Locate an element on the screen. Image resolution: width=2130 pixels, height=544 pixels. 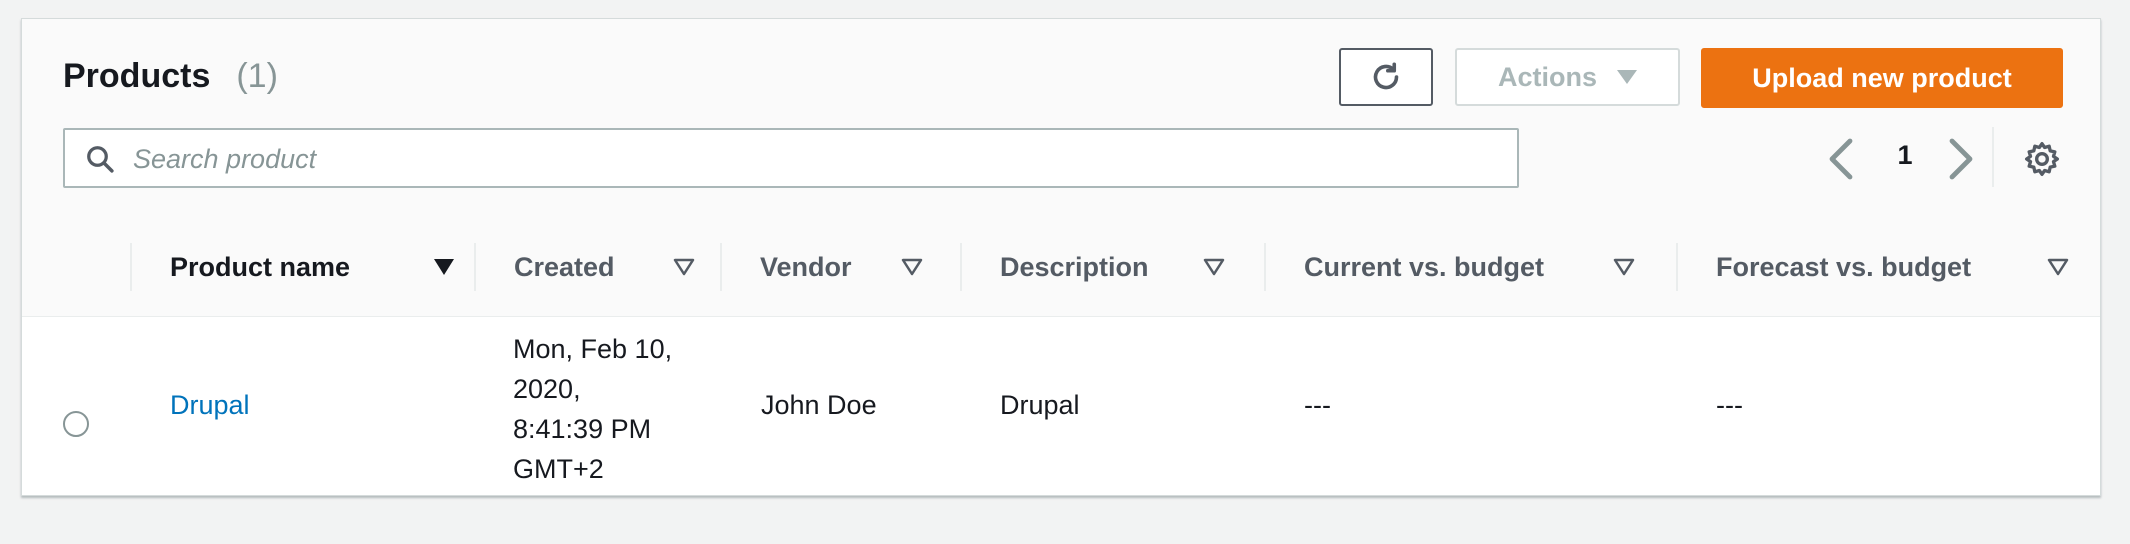
refresh-button is located at coordinates (1386, 77).